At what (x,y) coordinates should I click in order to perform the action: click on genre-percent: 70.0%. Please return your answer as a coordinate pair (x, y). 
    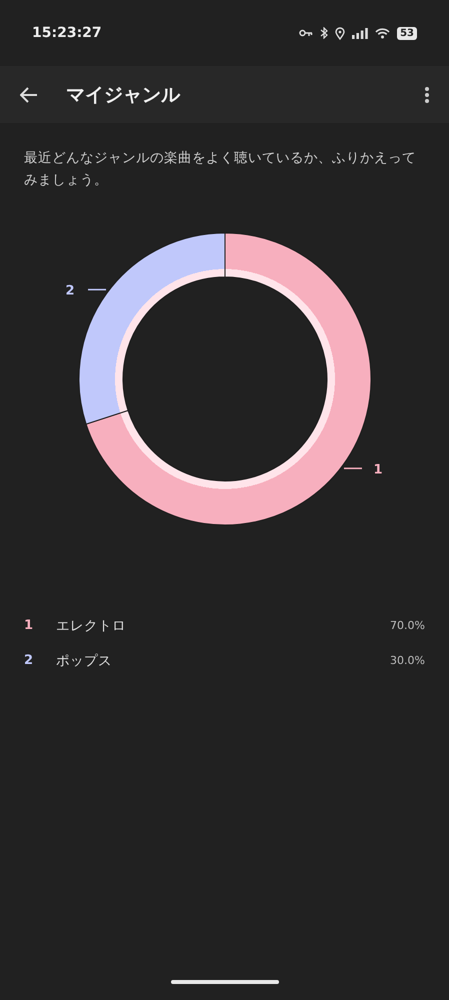
    Looking at the image, I should click on (407, 625).